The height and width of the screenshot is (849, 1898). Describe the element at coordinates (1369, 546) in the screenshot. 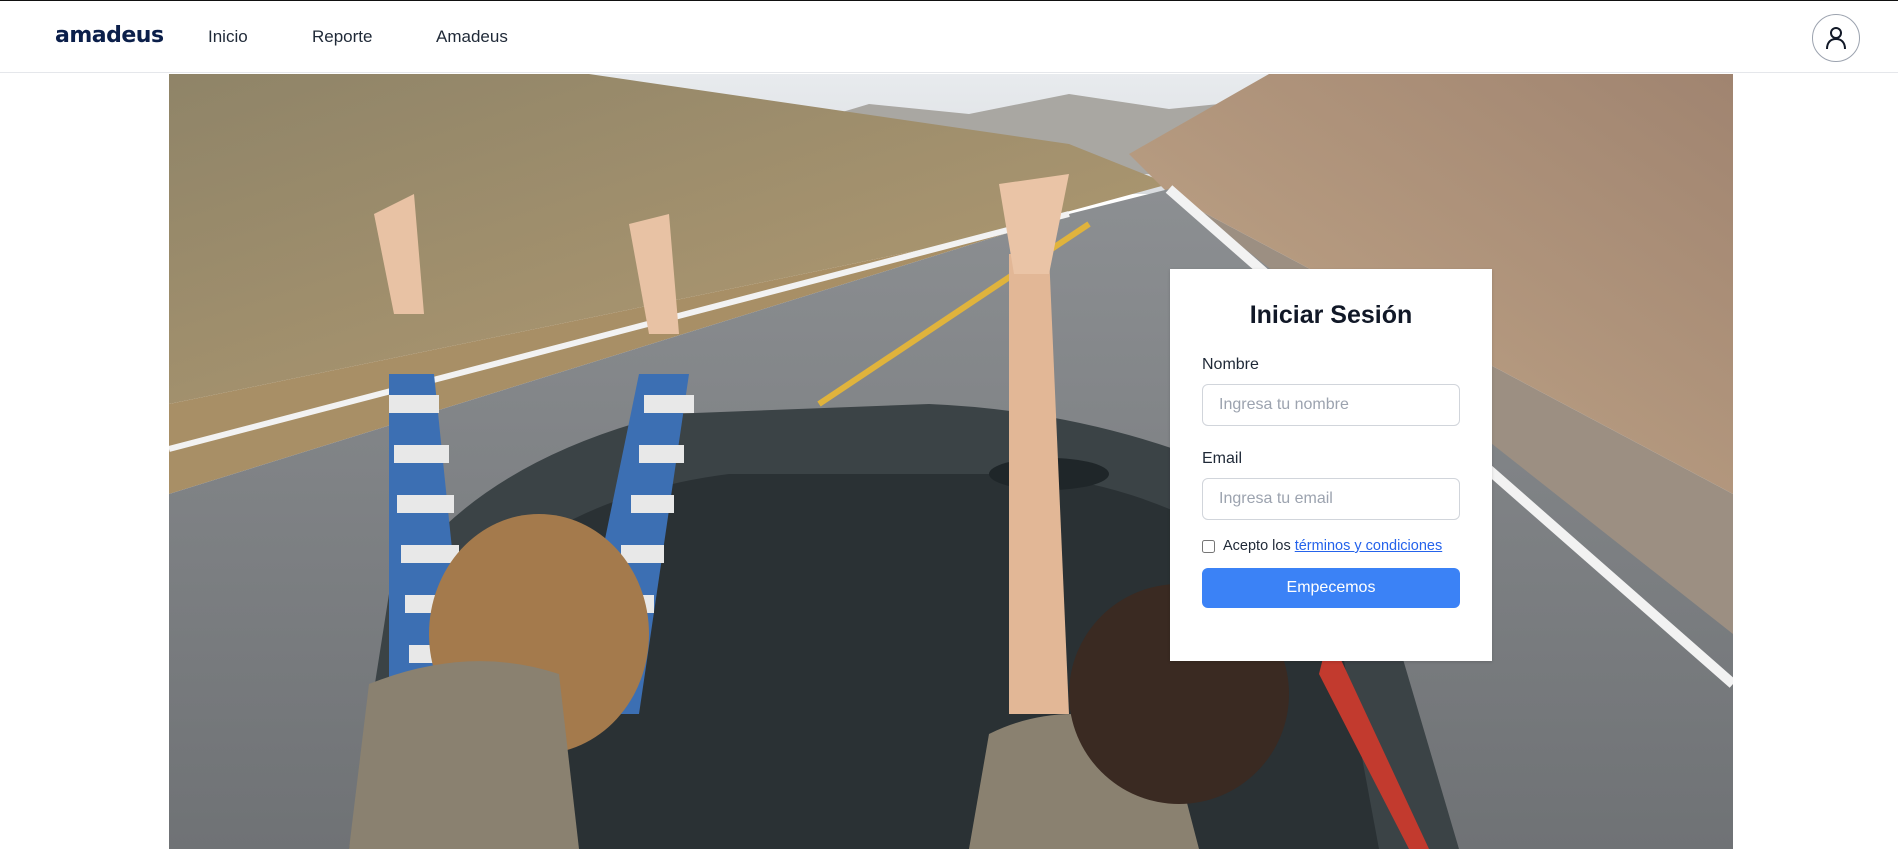

I see `terms-link: términos y condiciones` at that location.